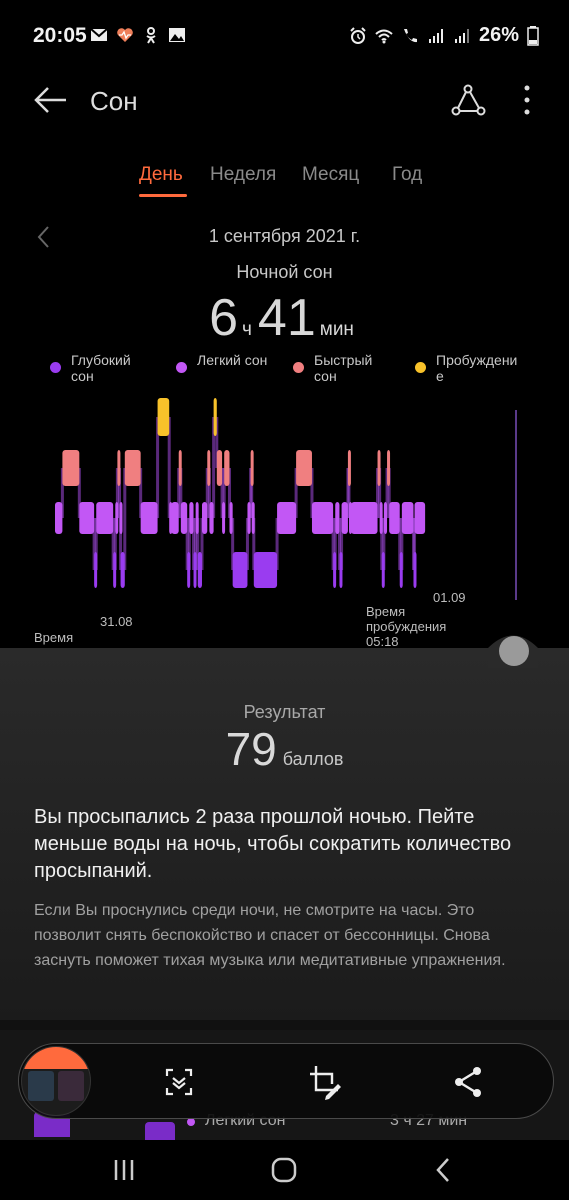 This screenshot has height=1200, width=569. What do you see at coordinates (449, 597) in the screenshot?
I see `end-date-label: 01.09` at bounding box center [449, 597].